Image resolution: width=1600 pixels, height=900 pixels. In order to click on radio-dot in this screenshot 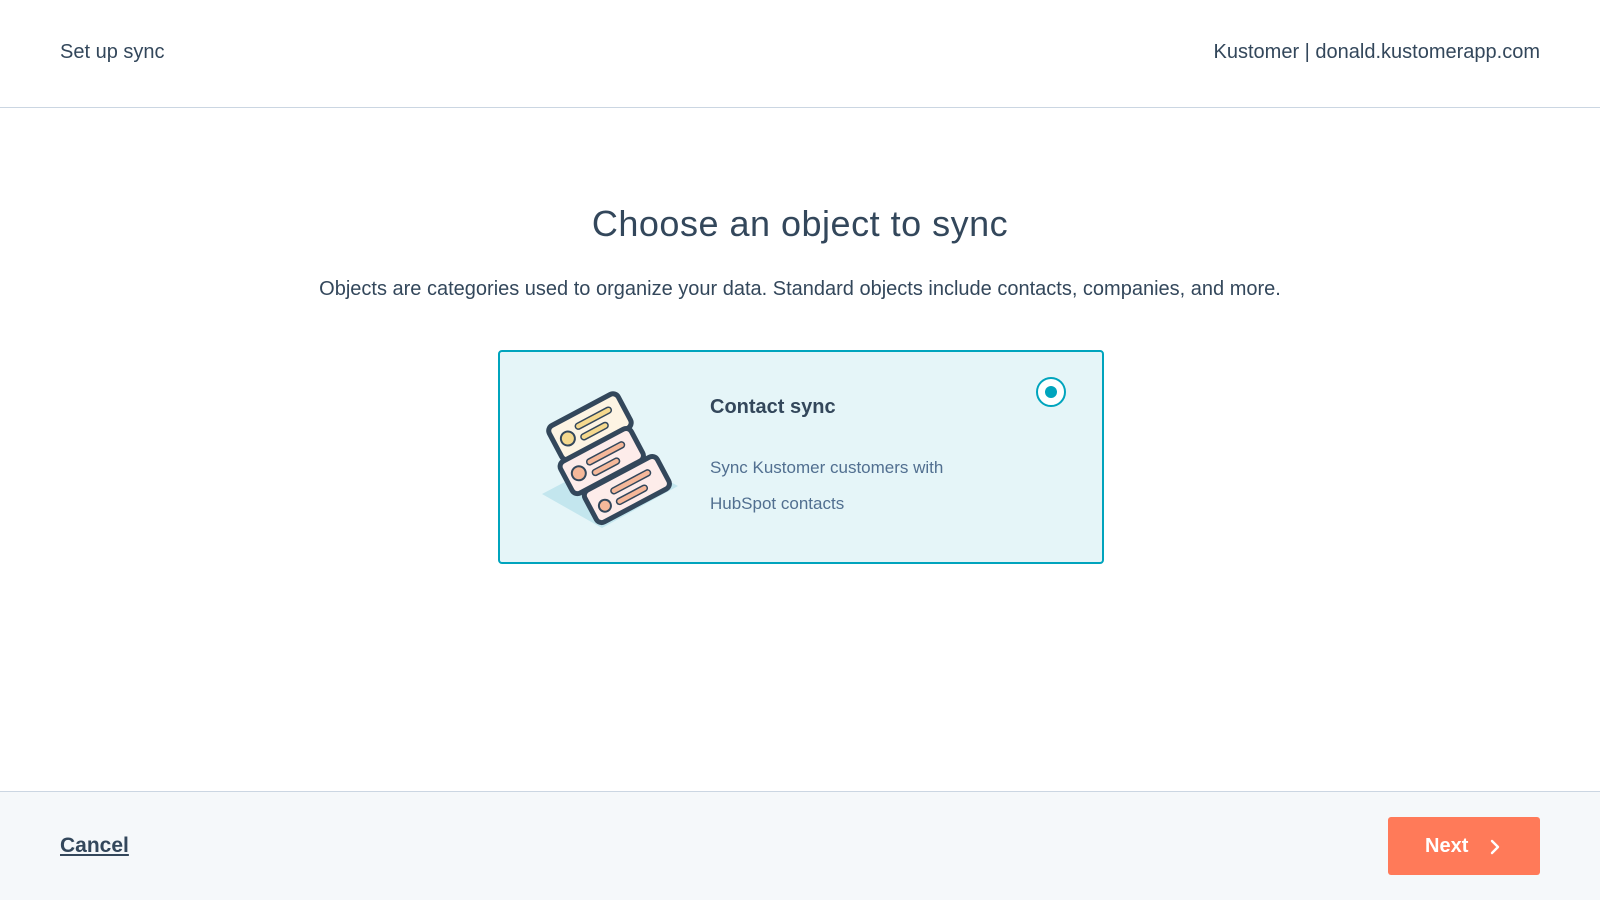, I will do `click(1051, 392)`.